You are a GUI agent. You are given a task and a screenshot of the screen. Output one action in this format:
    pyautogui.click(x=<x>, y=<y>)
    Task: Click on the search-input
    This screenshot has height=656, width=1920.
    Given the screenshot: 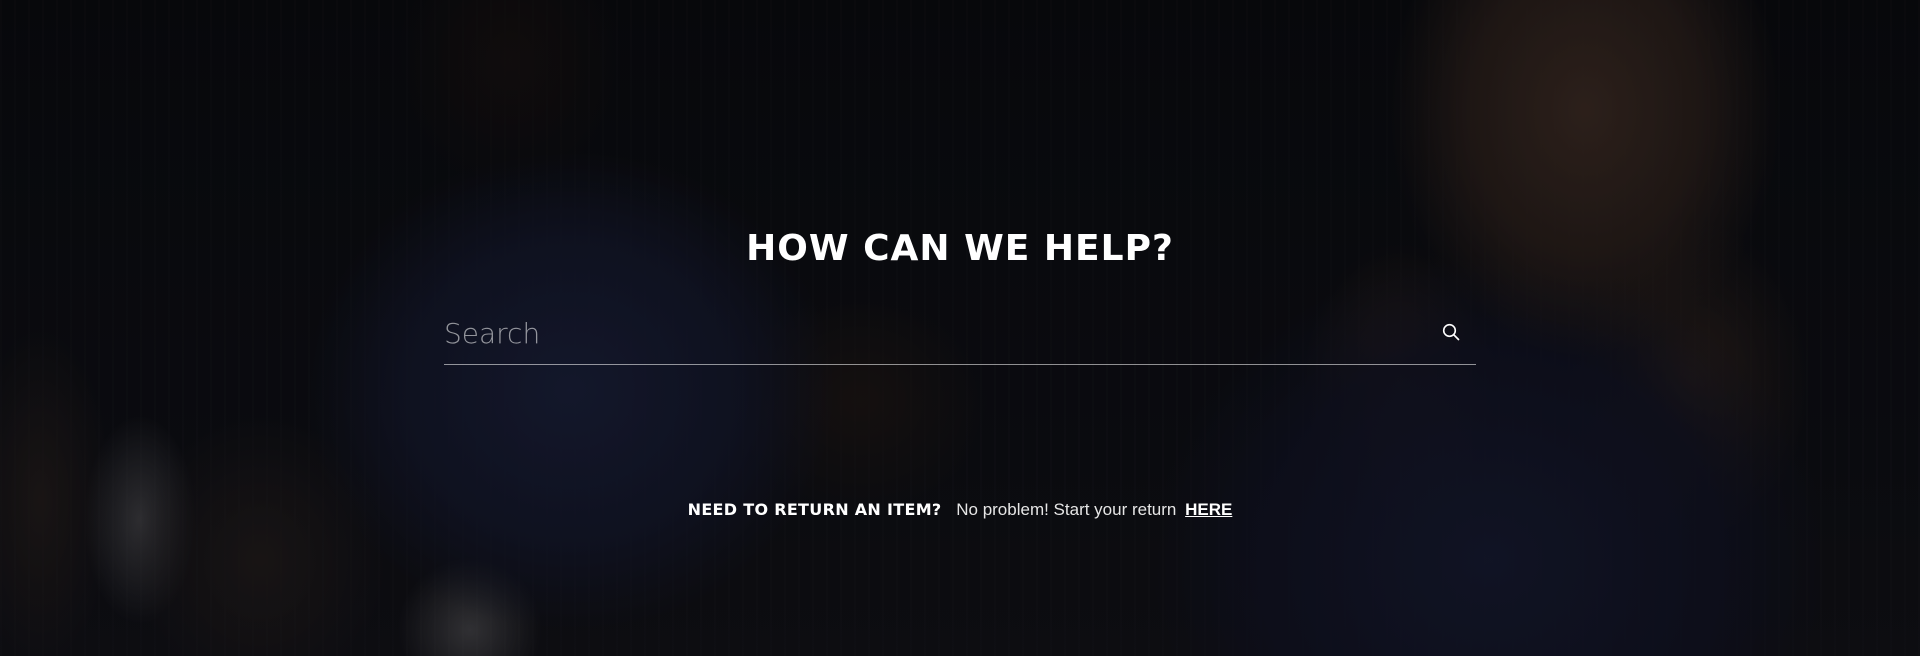 What is the action you would take?
    pyautogui.click(x=924, y=333)
    